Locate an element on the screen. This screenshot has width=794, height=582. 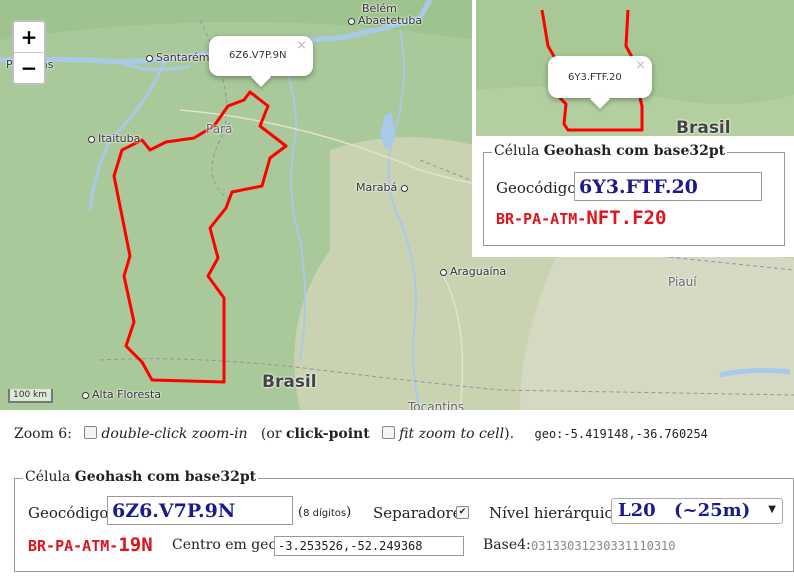
zoom-out-button: − is located at coordinates (29, 67).